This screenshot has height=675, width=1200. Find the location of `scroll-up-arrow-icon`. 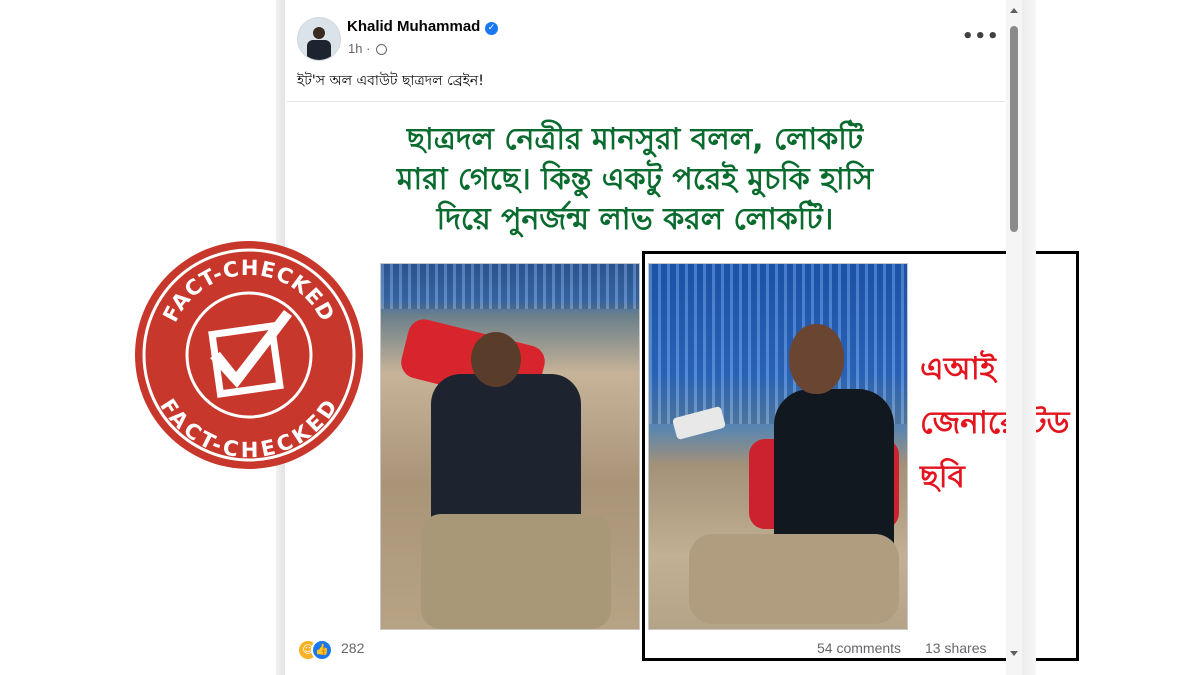

scroll-up-arrow-icon is located at coordinates (1014, 10).